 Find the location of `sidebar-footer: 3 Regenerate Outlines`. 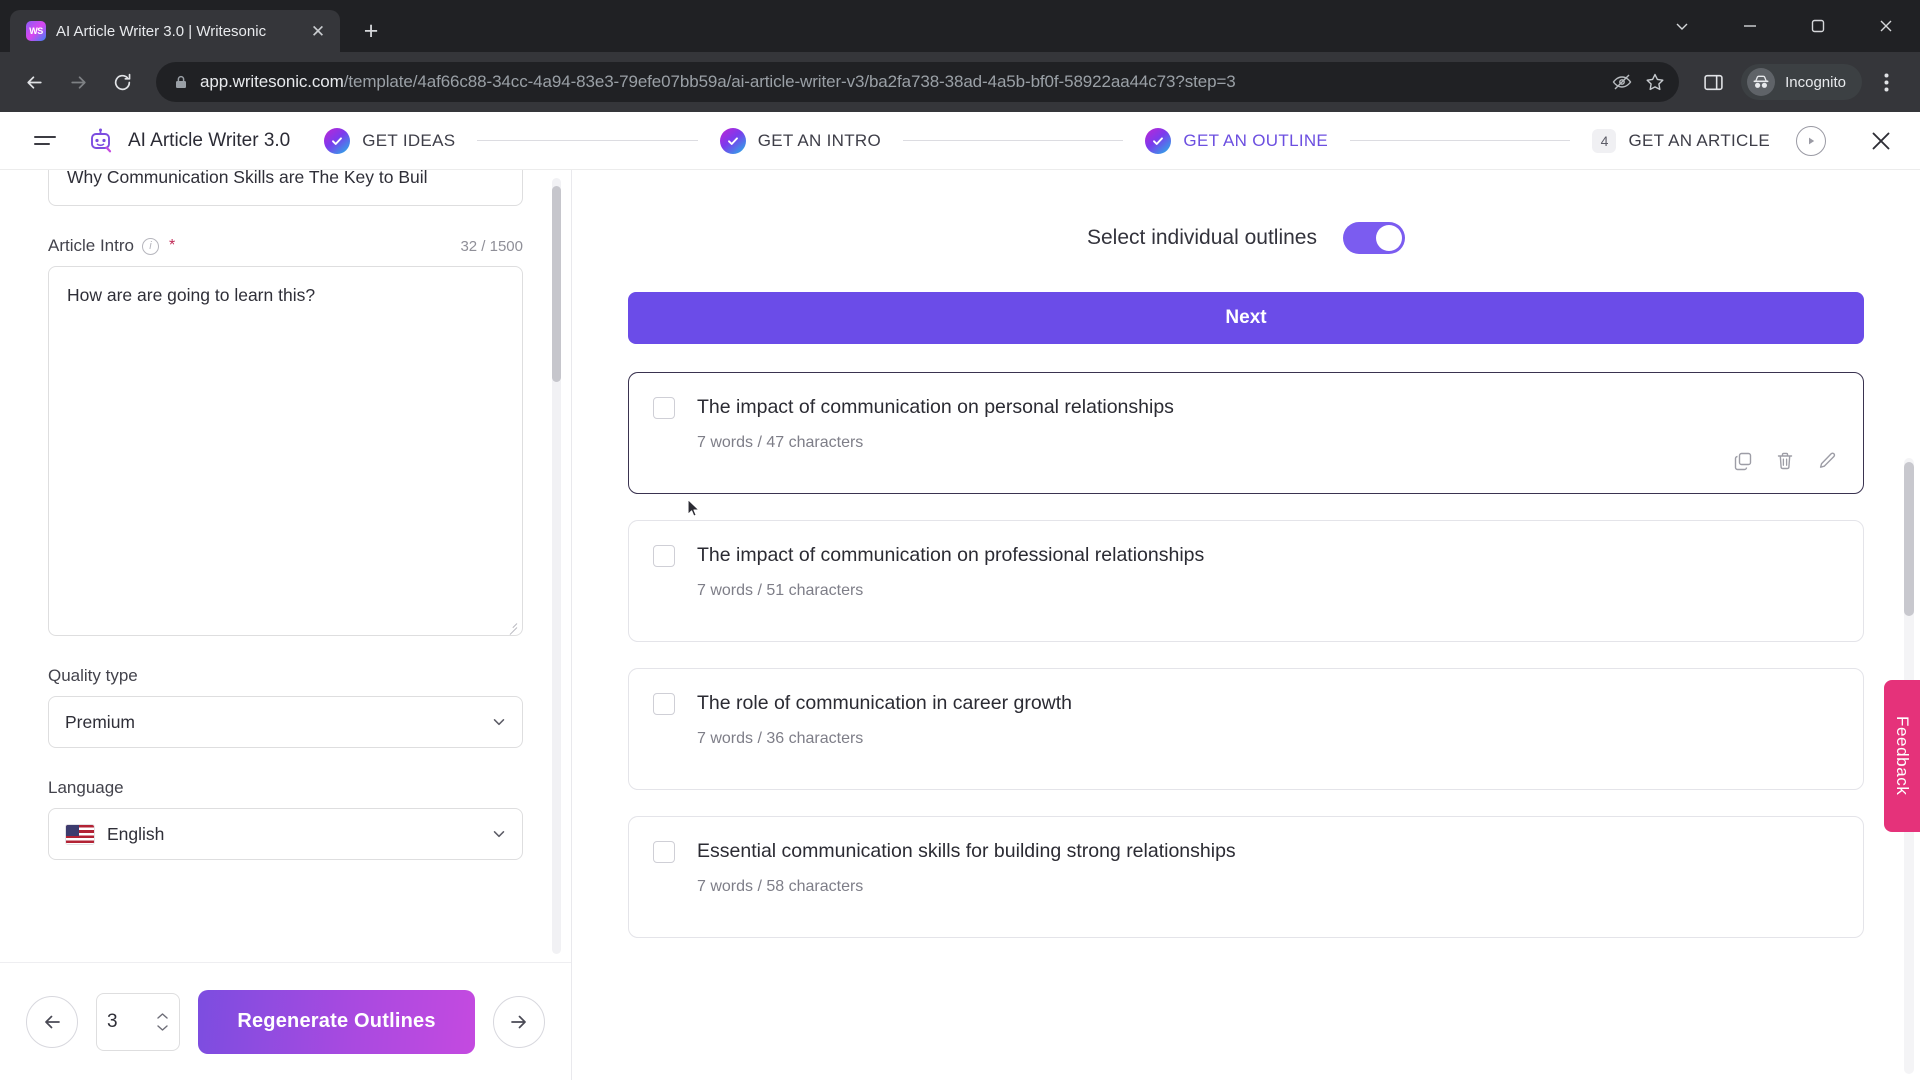

sidebar-footer: 3 Regenerate Outlines is located at coordinates (285, 1021).